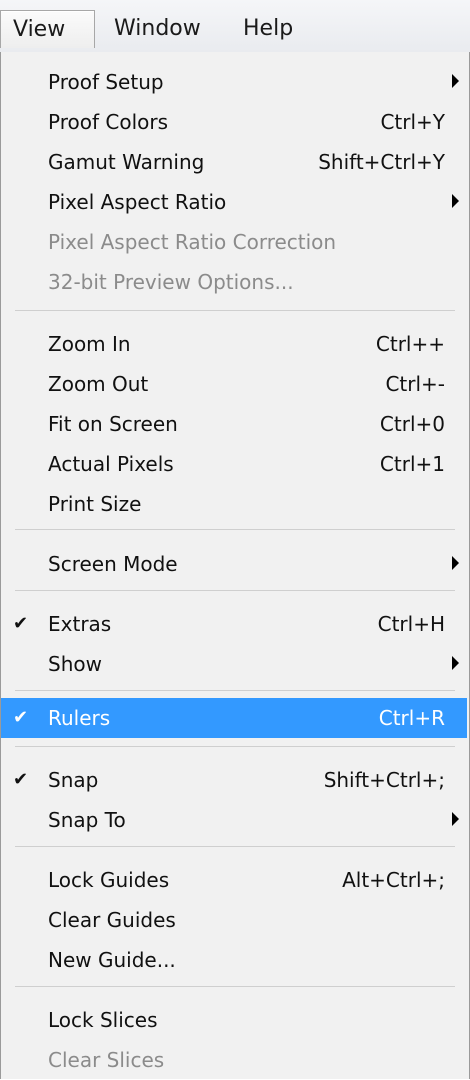 This screenshot has width=470, height=1080. Describe the element at coordinates (234, 82) in the screenshot. I see `menu-item-proof-setup: Proof Setup` at that location.